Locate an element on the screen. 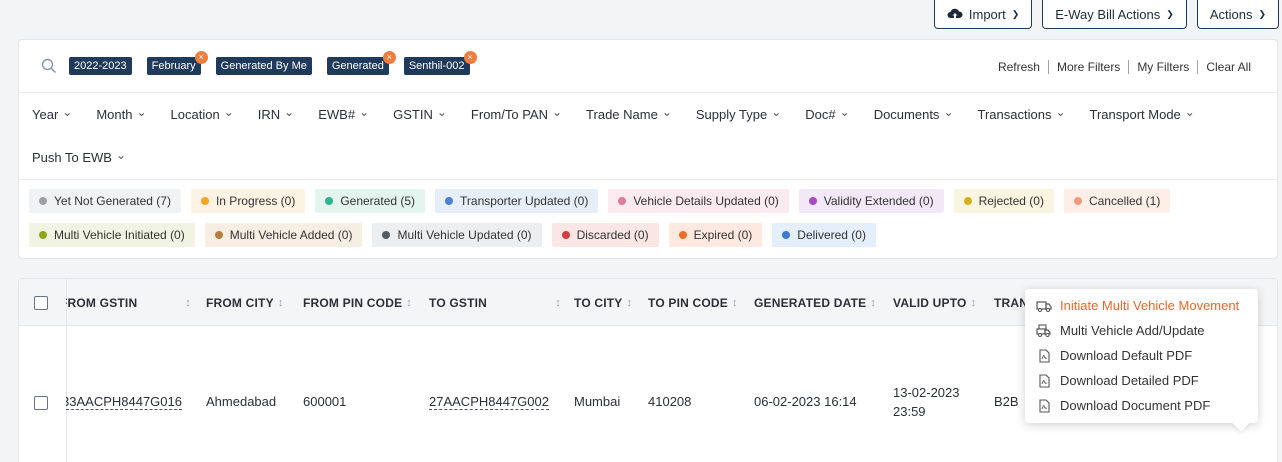 The height and width of the screenshot is (462, 1282). row-checkbox is located at coordinates (41, 403).